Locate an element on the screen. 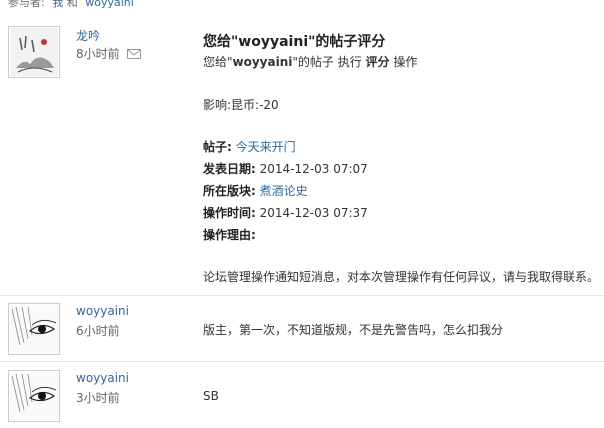 The image size is (604, 428). thread-link: 今天来开门 is located at coordinates (266, 147).